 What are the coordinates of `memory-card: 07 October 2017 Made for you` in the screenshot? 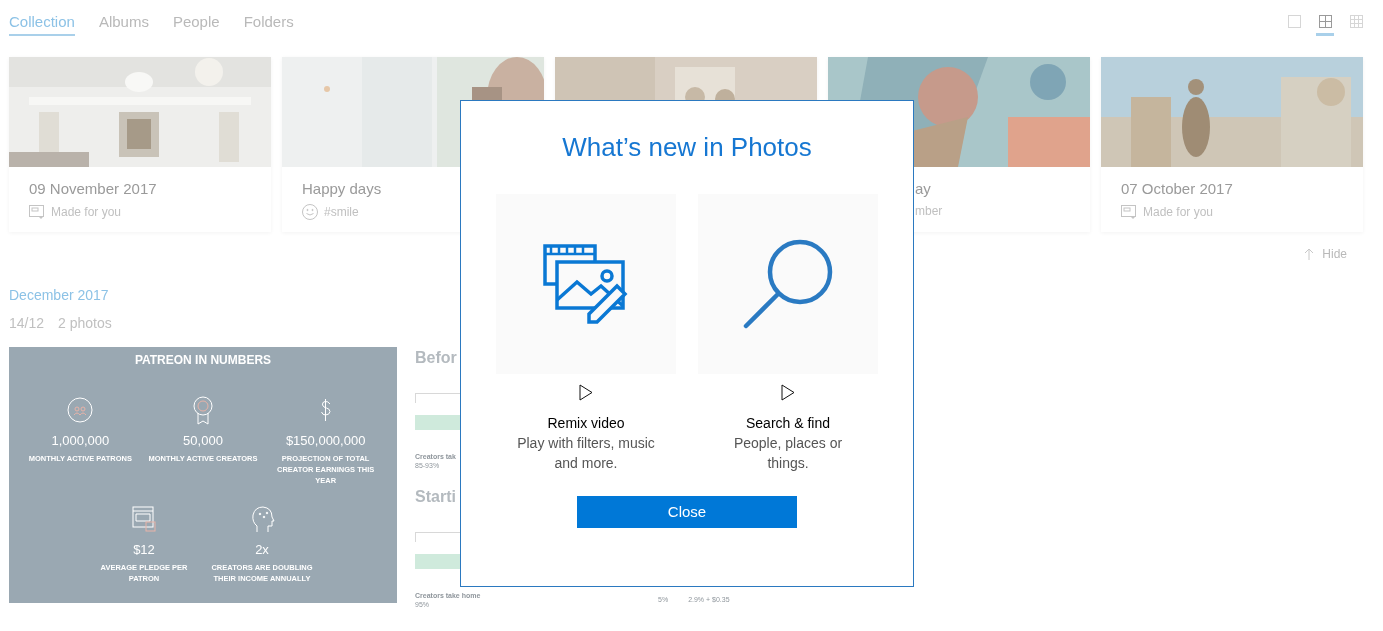 It's located at (1232, 144).